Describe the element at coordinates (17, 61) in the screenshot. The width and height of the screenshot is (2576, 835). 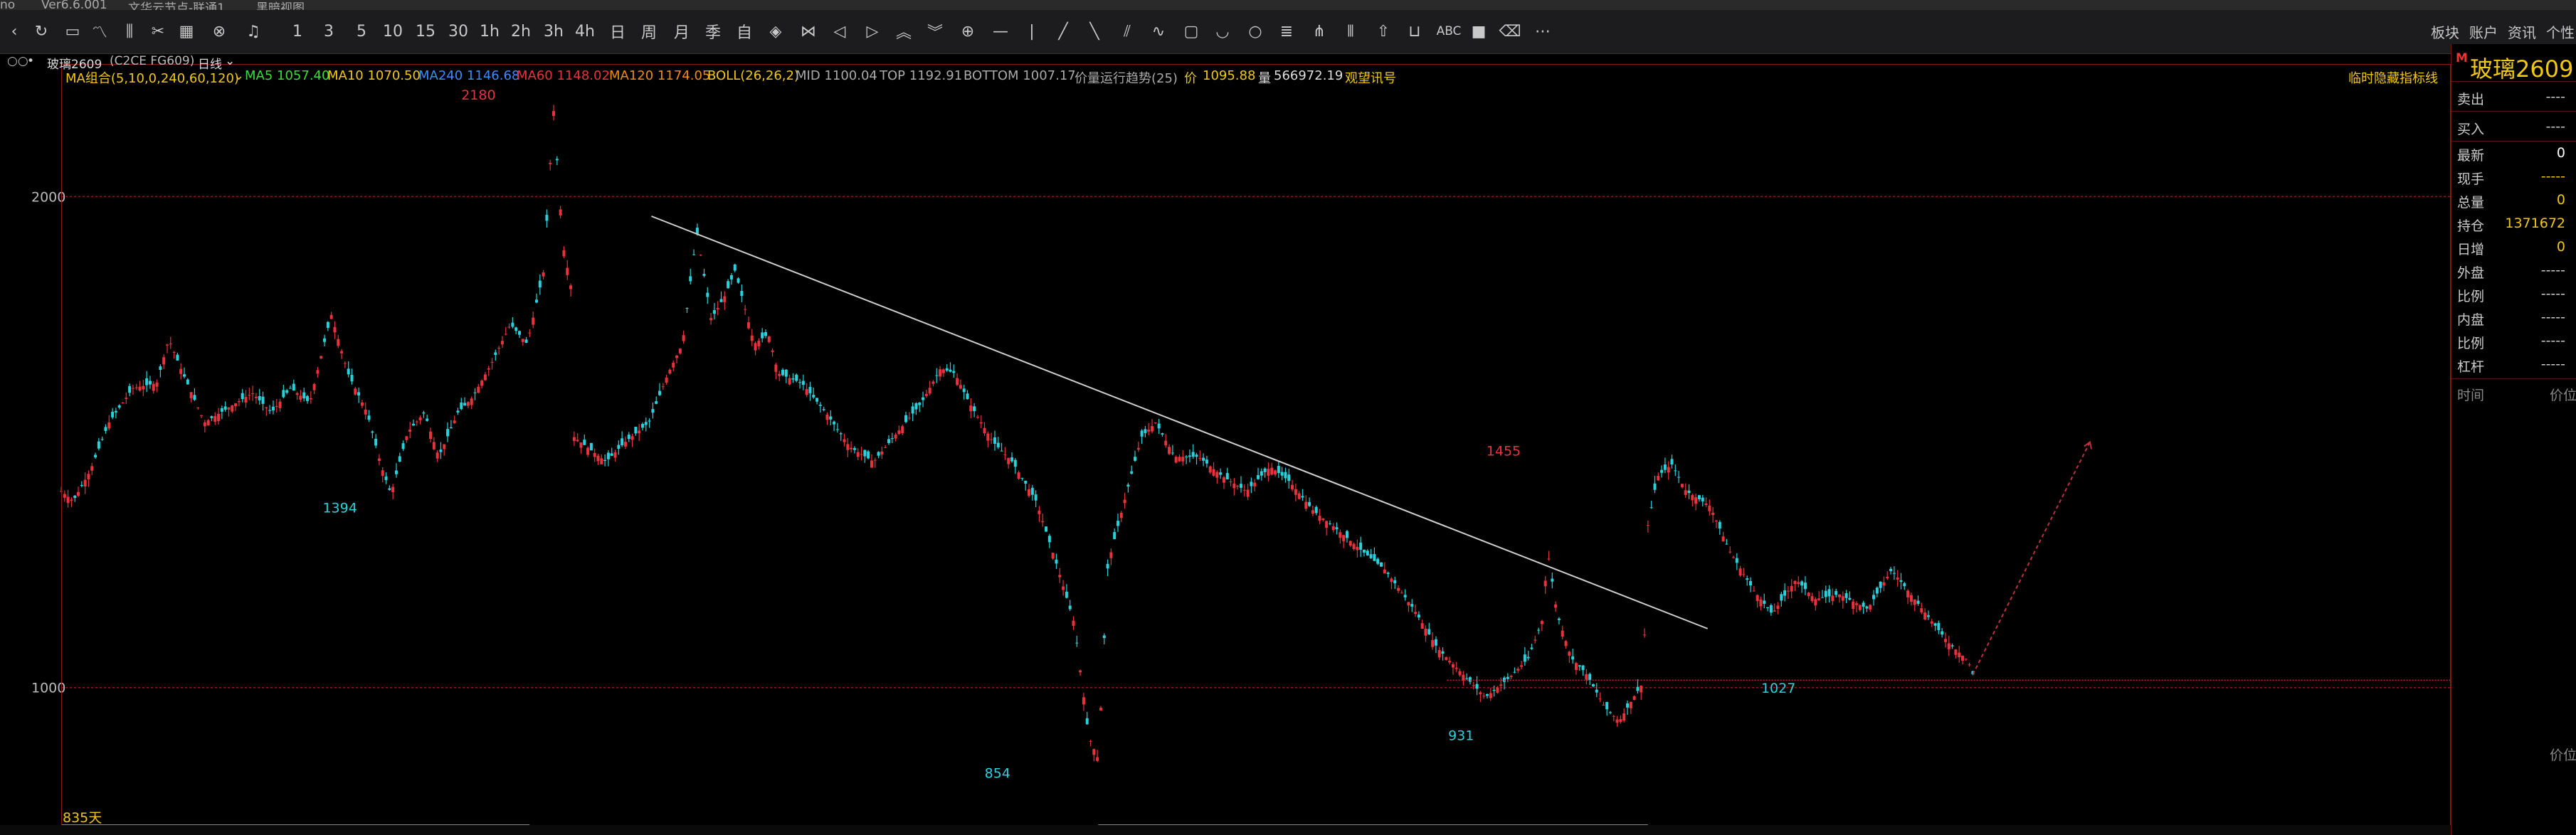
I see `collapse-icon: ○○` at that location.